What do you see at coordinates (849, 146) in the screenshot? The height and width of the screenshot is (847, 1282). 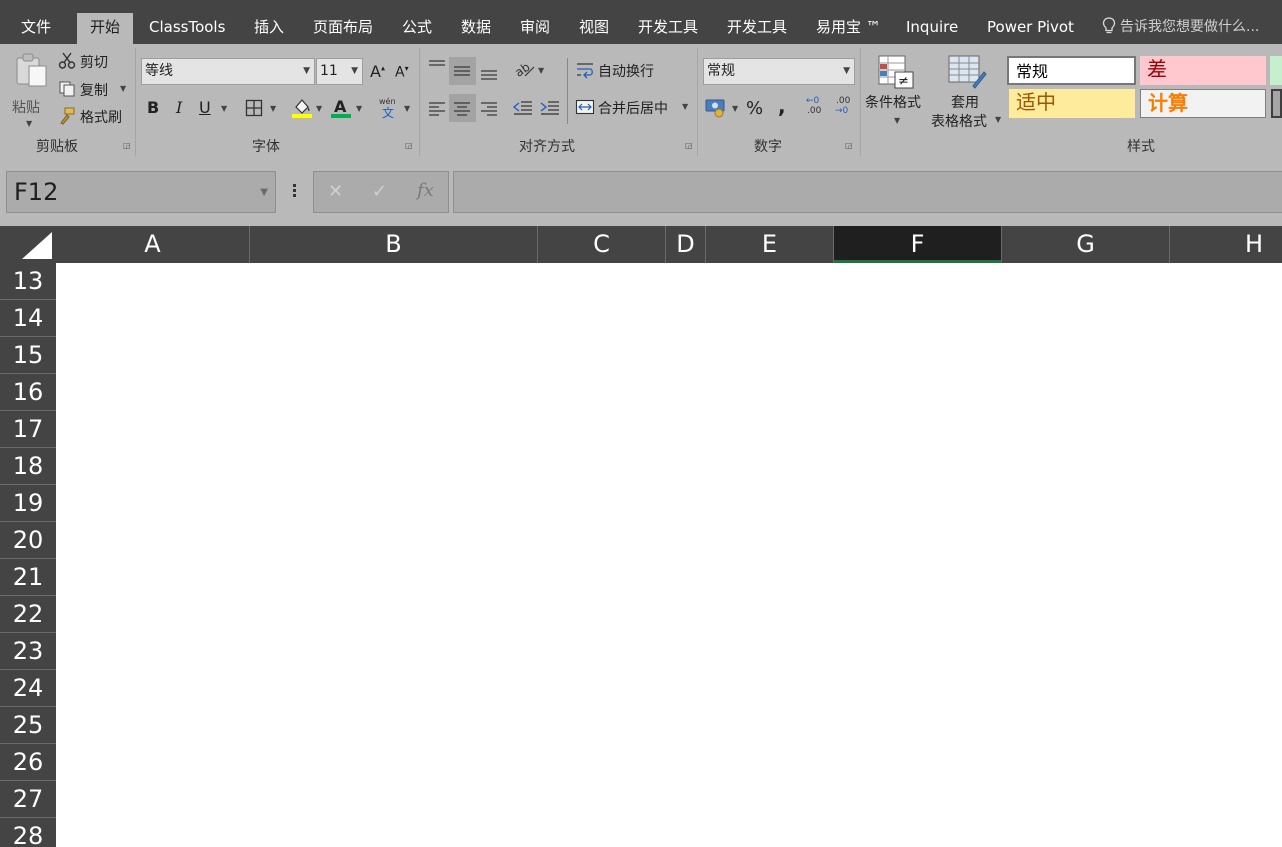 I see `number-dialog-launcher-icon: ◲` at bounding box center [849, 146].